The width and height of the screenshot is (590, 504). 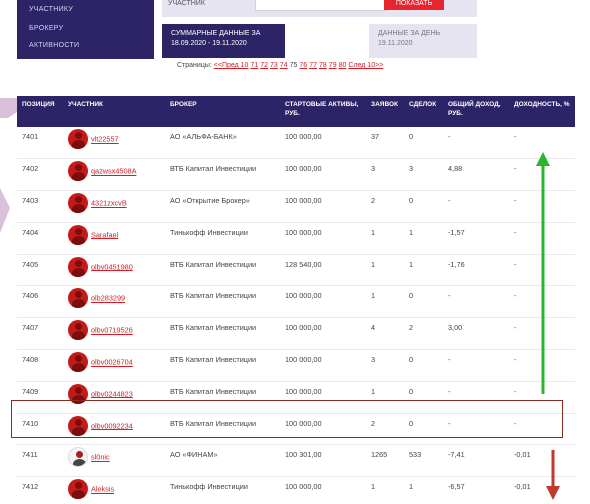 What do you see at coordinates (113, 171) in the screenshot?
I see `participant-link: qazwsx4508A` at bounding box center [113, 171].